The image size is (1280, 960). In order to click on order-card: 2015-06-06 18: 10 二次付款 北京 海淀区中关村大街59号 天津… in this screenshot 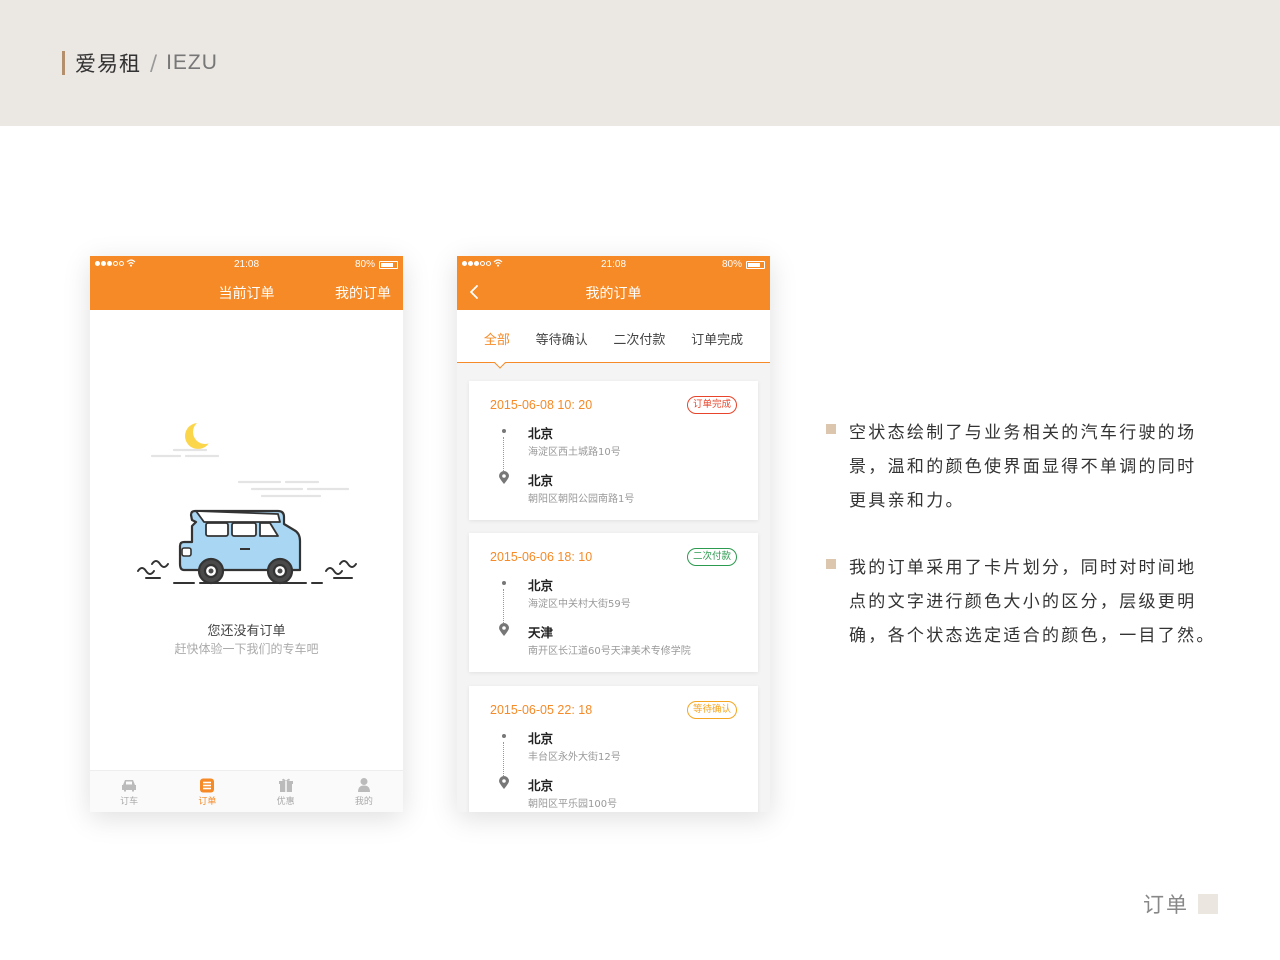, I will do `click(613, 602)`.